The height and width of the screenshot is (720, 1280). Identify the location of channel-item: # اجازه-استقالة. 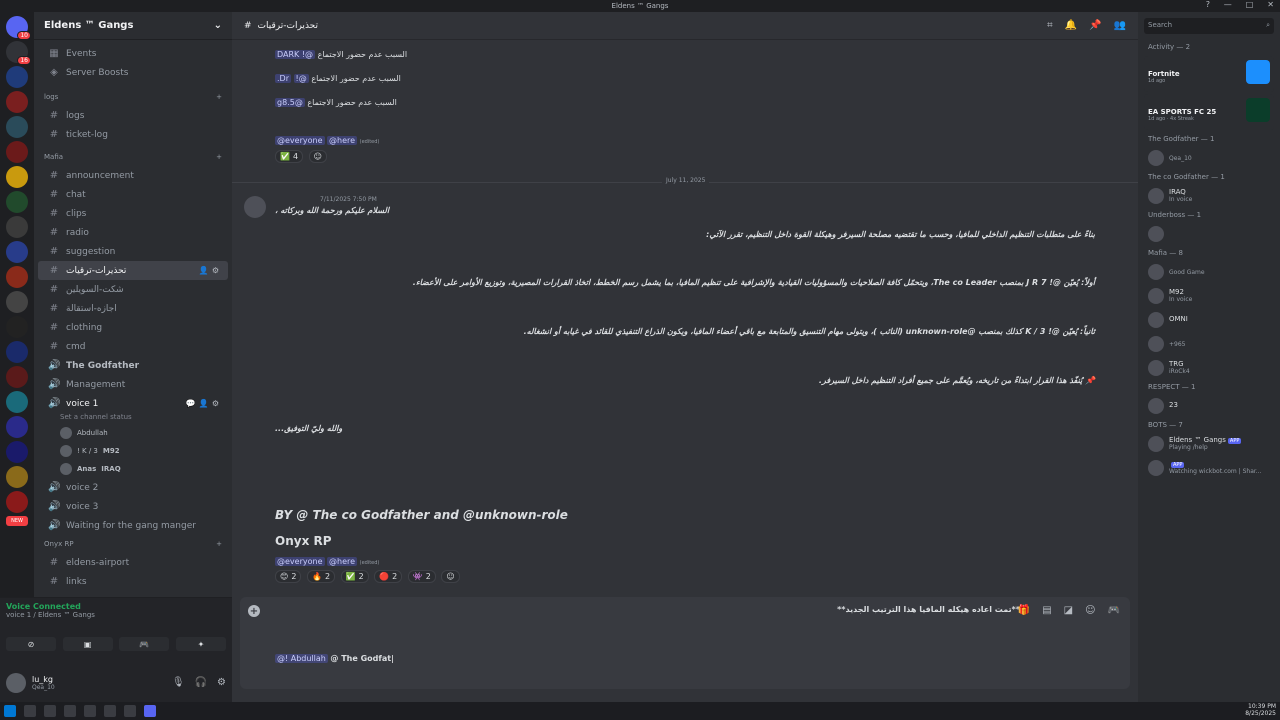
(133, 308).